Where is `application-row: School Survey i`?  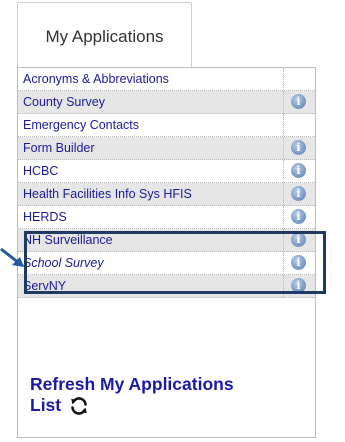 application-row: School Survey i is located at coordinates (166, 263).